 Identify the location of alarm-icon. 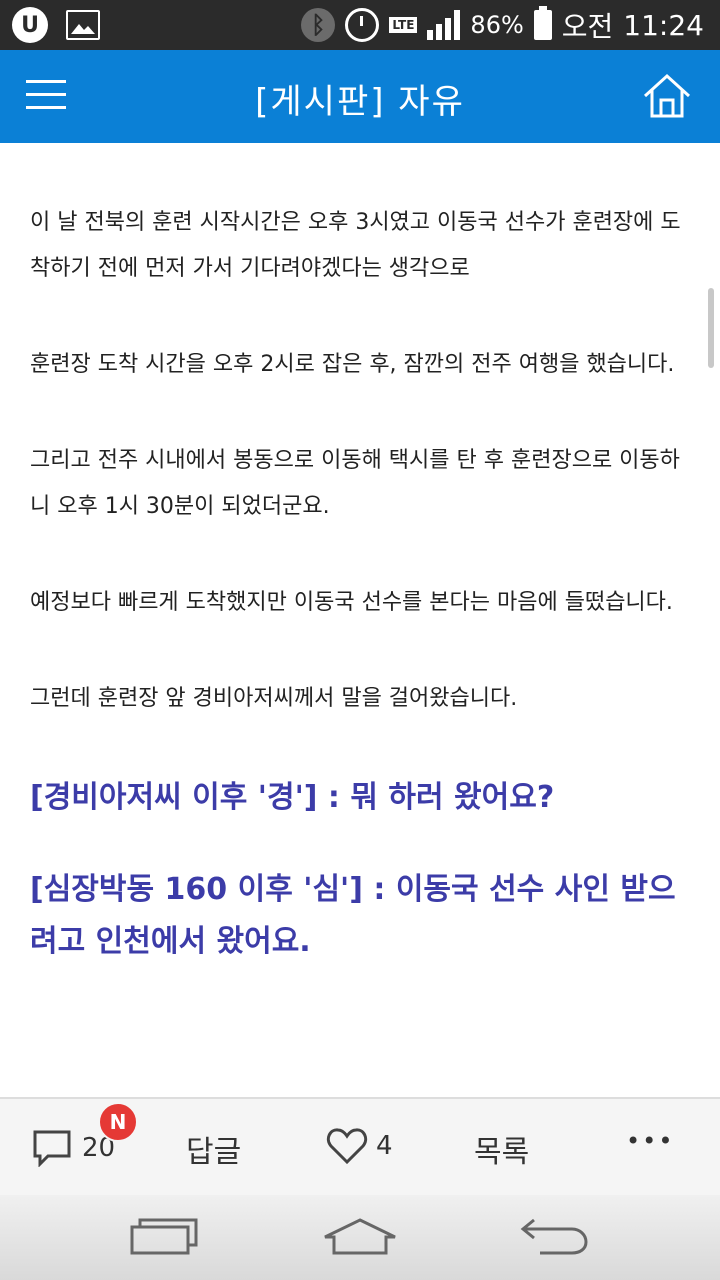
(362, 25).